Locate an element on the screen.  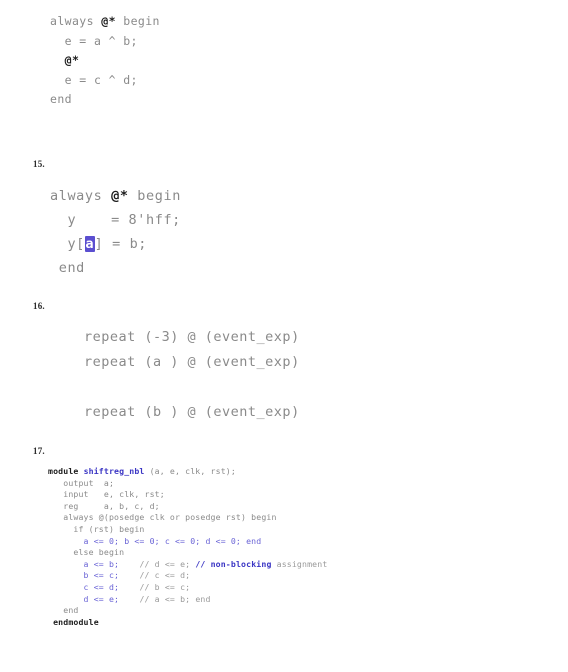
code-token: // a <= b; end is located at coordinates (165, 598).